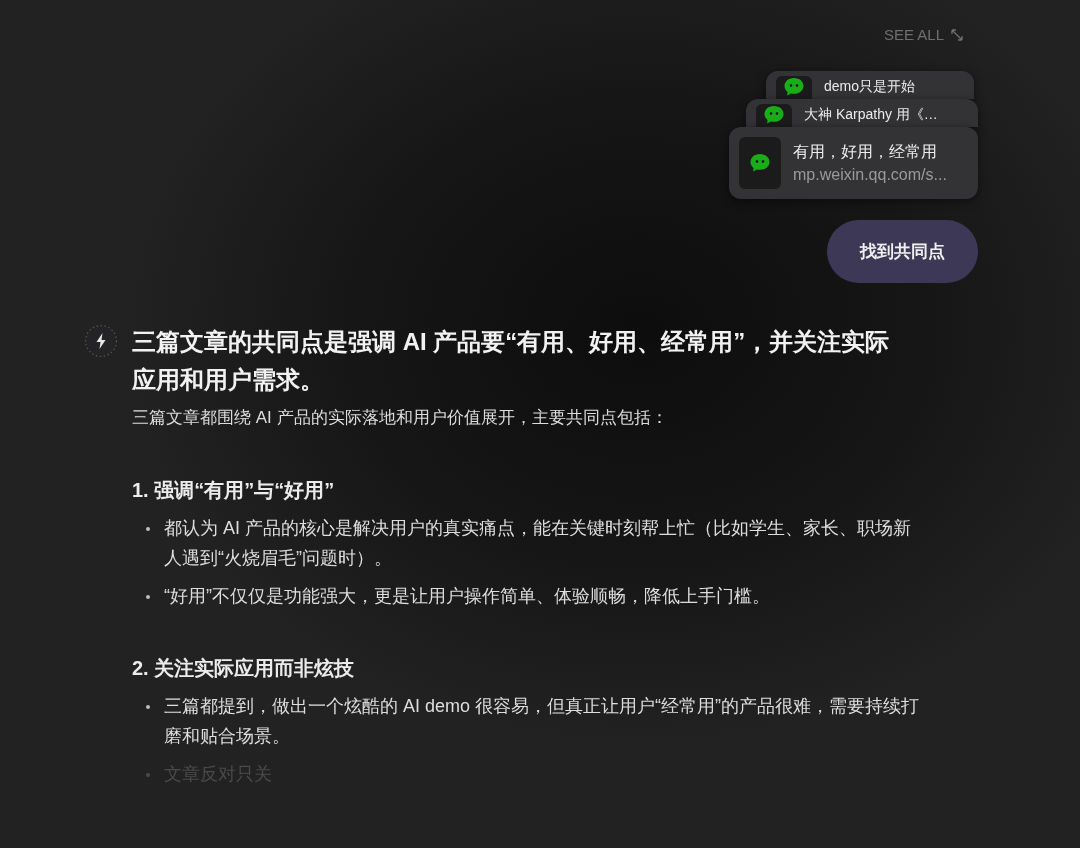 The image size is (1080, 848). I want to click on bullet-text: 三篇都提到，做出一个炫酷的 AI demo 很容易，但真正让用户“经常用”的产品很难，需要持续打磨和贴合场景。, so click(542, 721).